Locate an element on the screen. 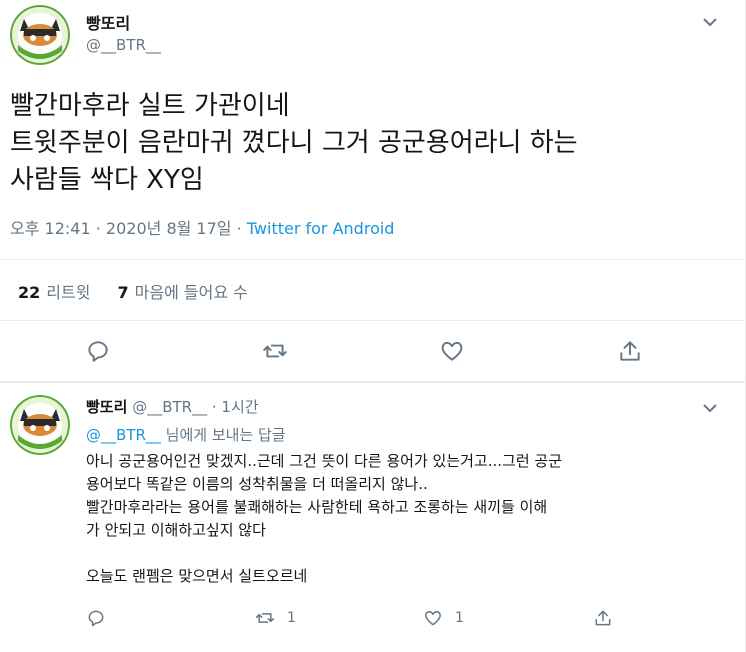 The height and width of the screenshot is (652, 746). reply-text-line: 용어보다 똑같은 이름의 성착취물을 더 떠올리지 않나.. is located at coordinates (257, 484).